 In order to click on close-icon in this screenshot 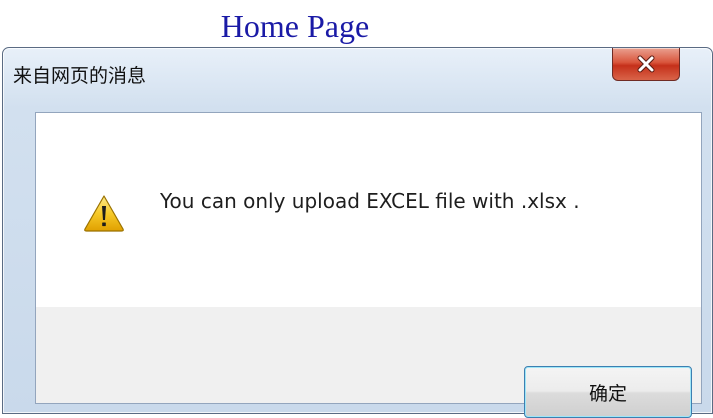, I will do `click(646, 64)`.